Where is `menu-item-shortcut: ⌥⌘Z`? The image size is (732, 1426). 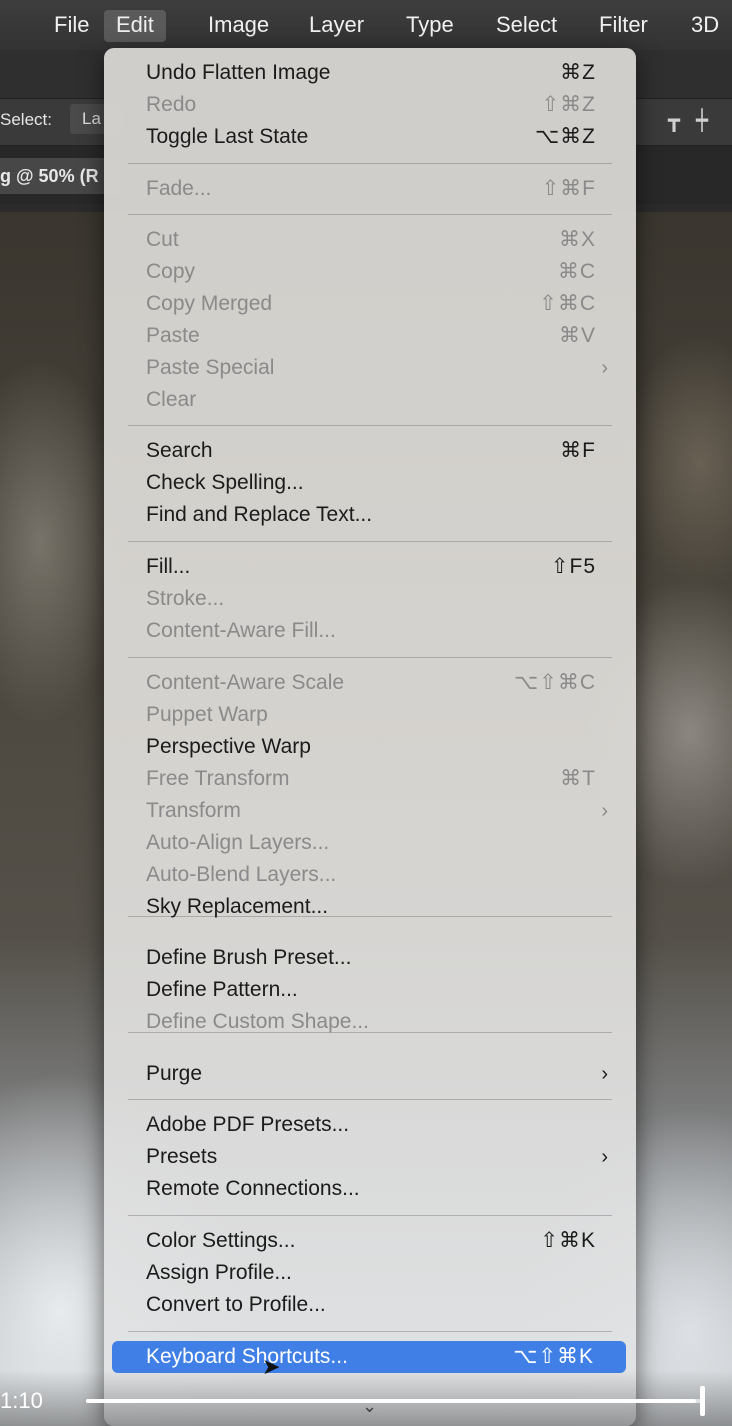 menu-item-shortcut: ⌥⌘Z is located at coordinates (565, 136).